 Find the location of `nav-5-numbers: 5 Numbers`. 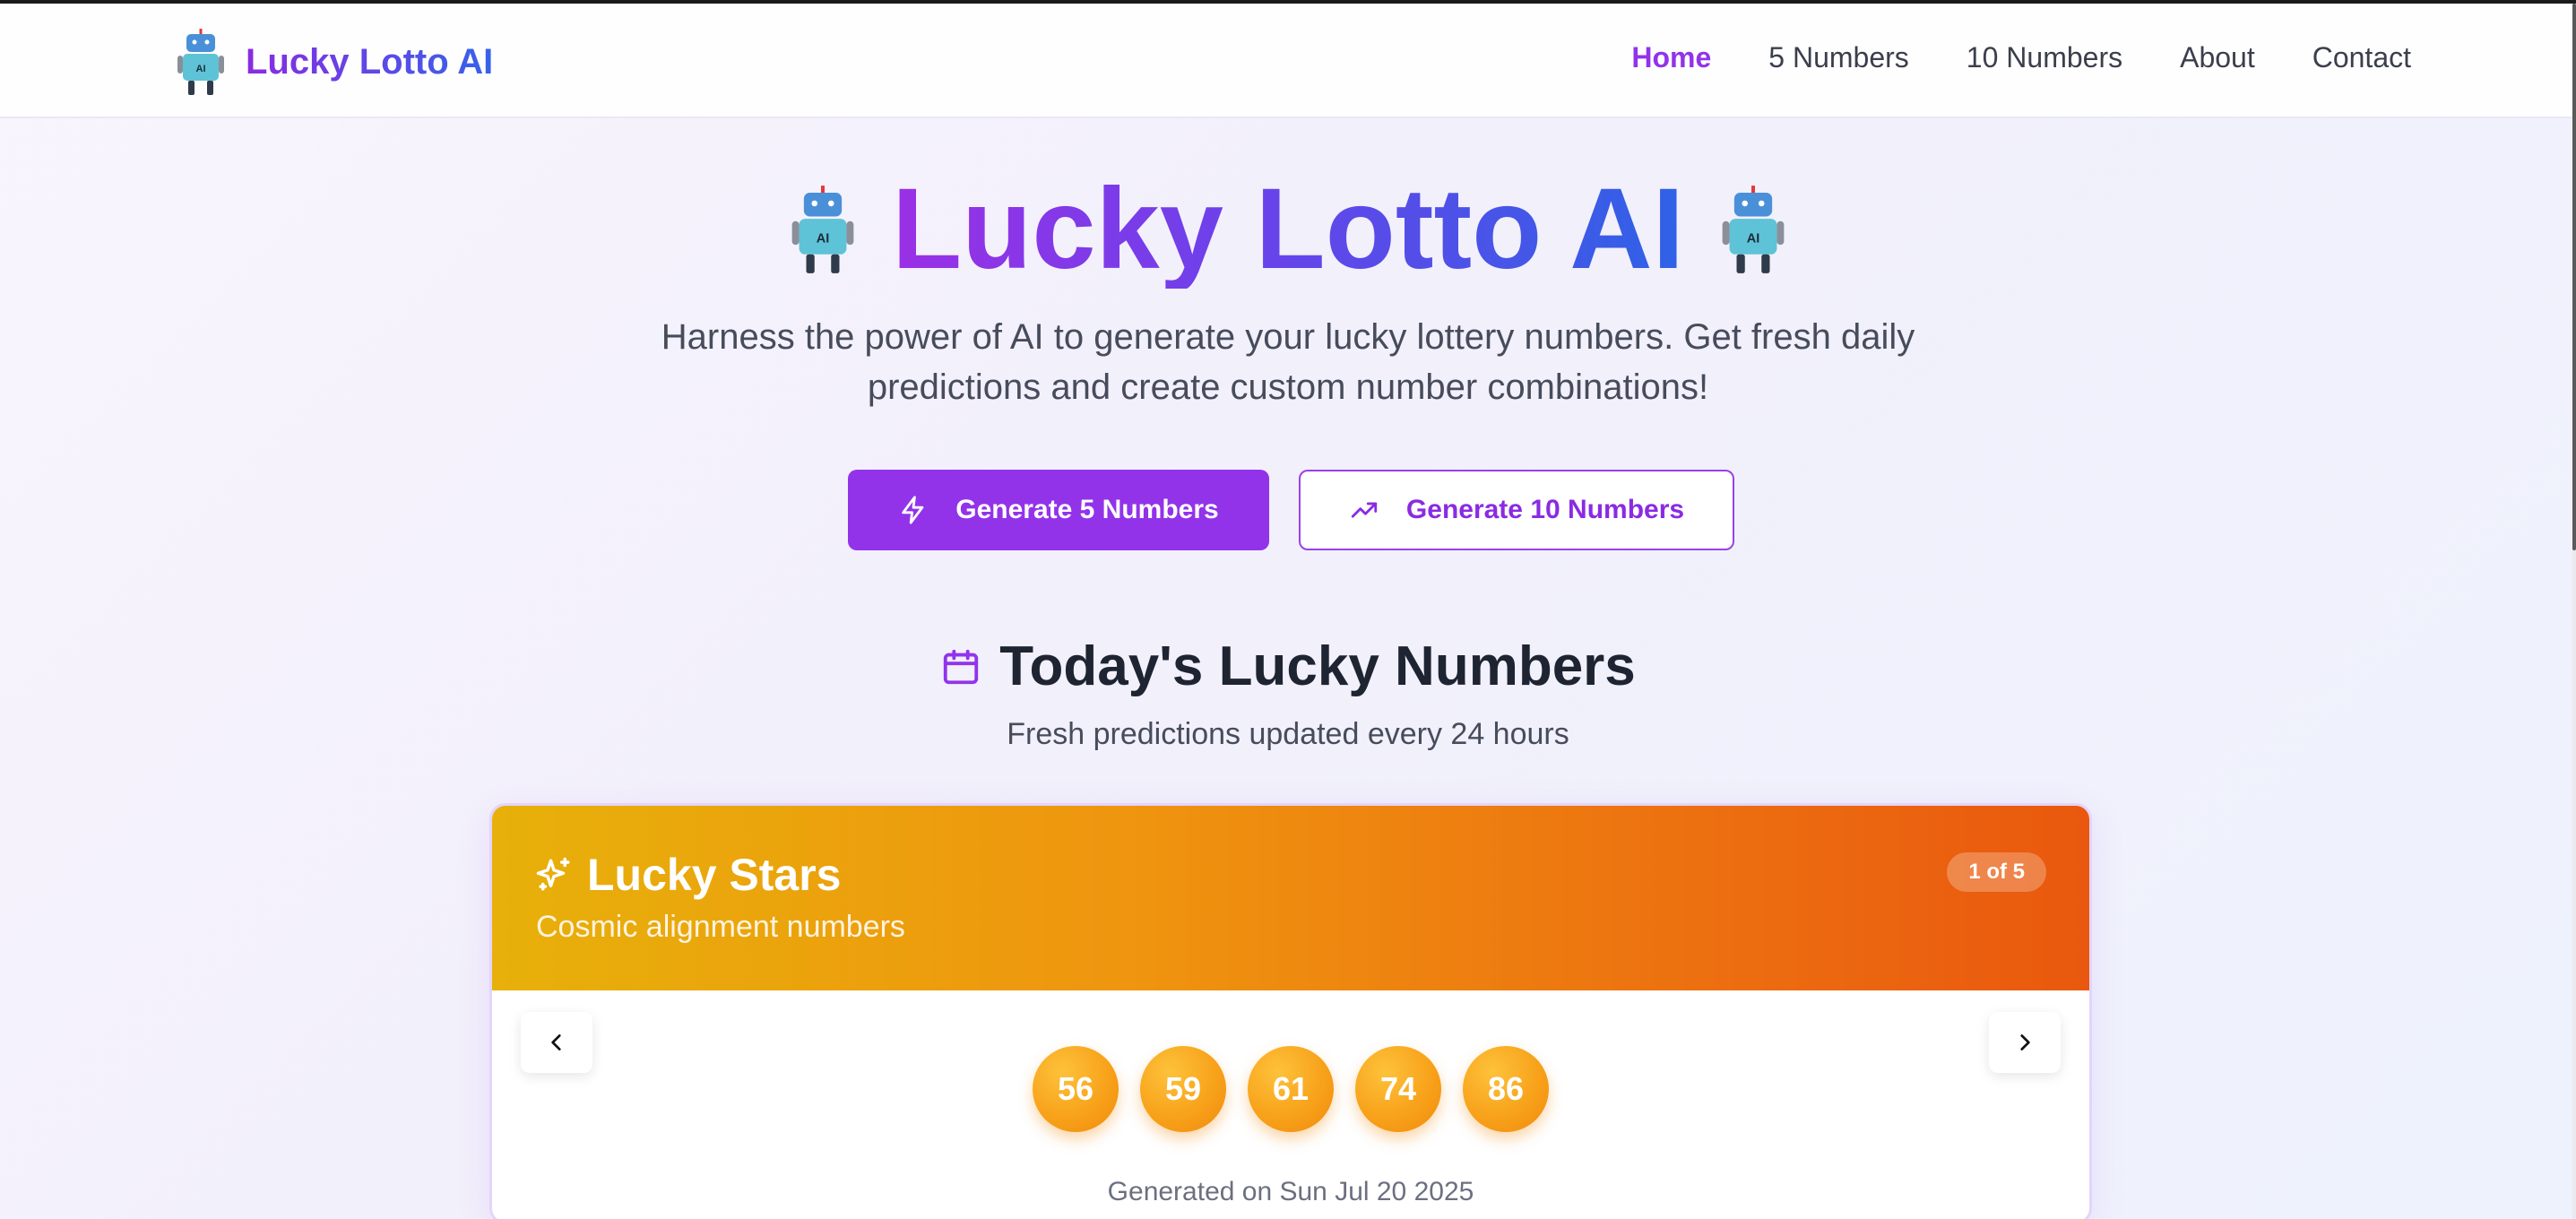

nav-5-numbers: 5 Numbers is located at coordinates (1838, 58).